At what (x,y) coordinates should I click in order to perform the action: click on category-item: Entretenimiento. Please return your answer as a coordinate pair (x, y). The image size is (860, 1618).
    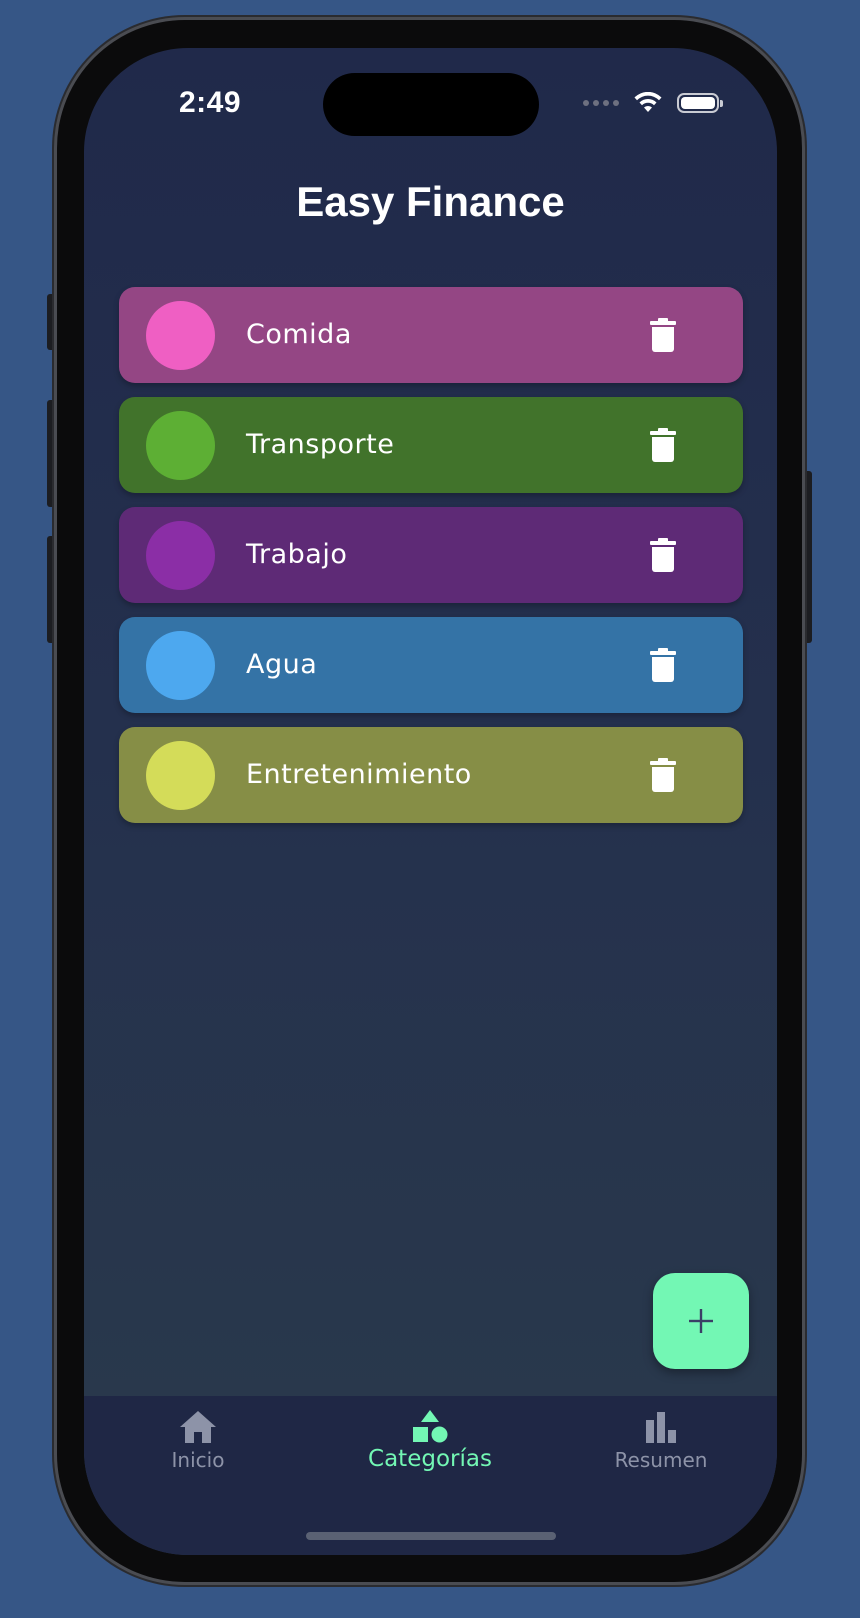
    Looking at the image, I should click on (431, 775).